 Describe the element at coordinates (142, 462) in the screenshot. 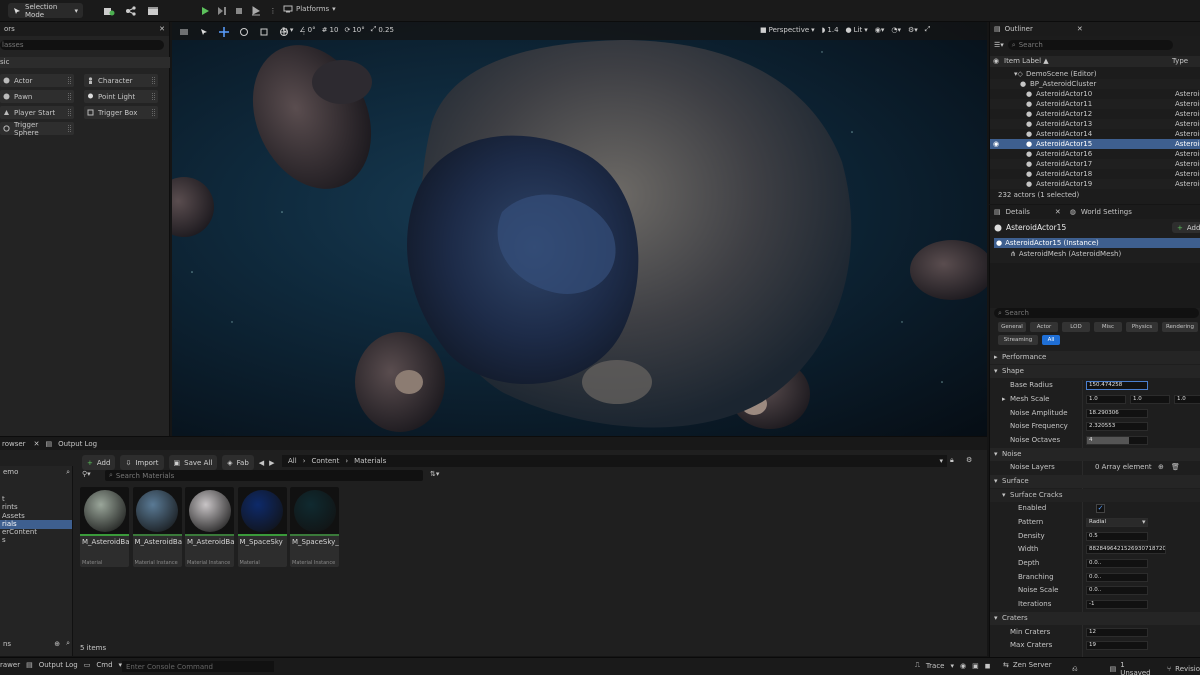

I see `import-button: ⇩ Import` at that location.